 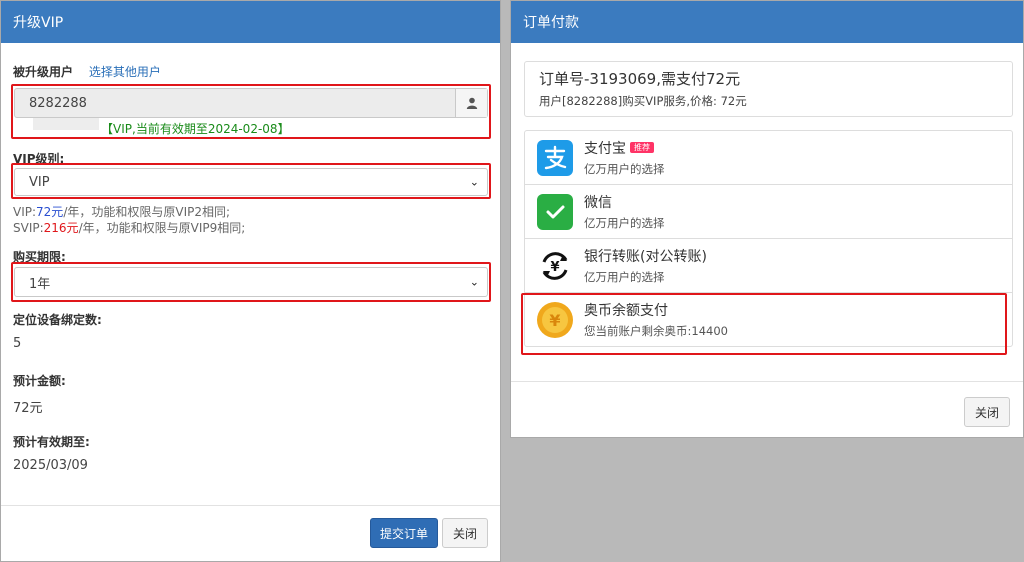 I want to click on payment-option-bank: ¥ 银行转账(对公转账) 亿万用户的选择, so click(x=768, y=265).